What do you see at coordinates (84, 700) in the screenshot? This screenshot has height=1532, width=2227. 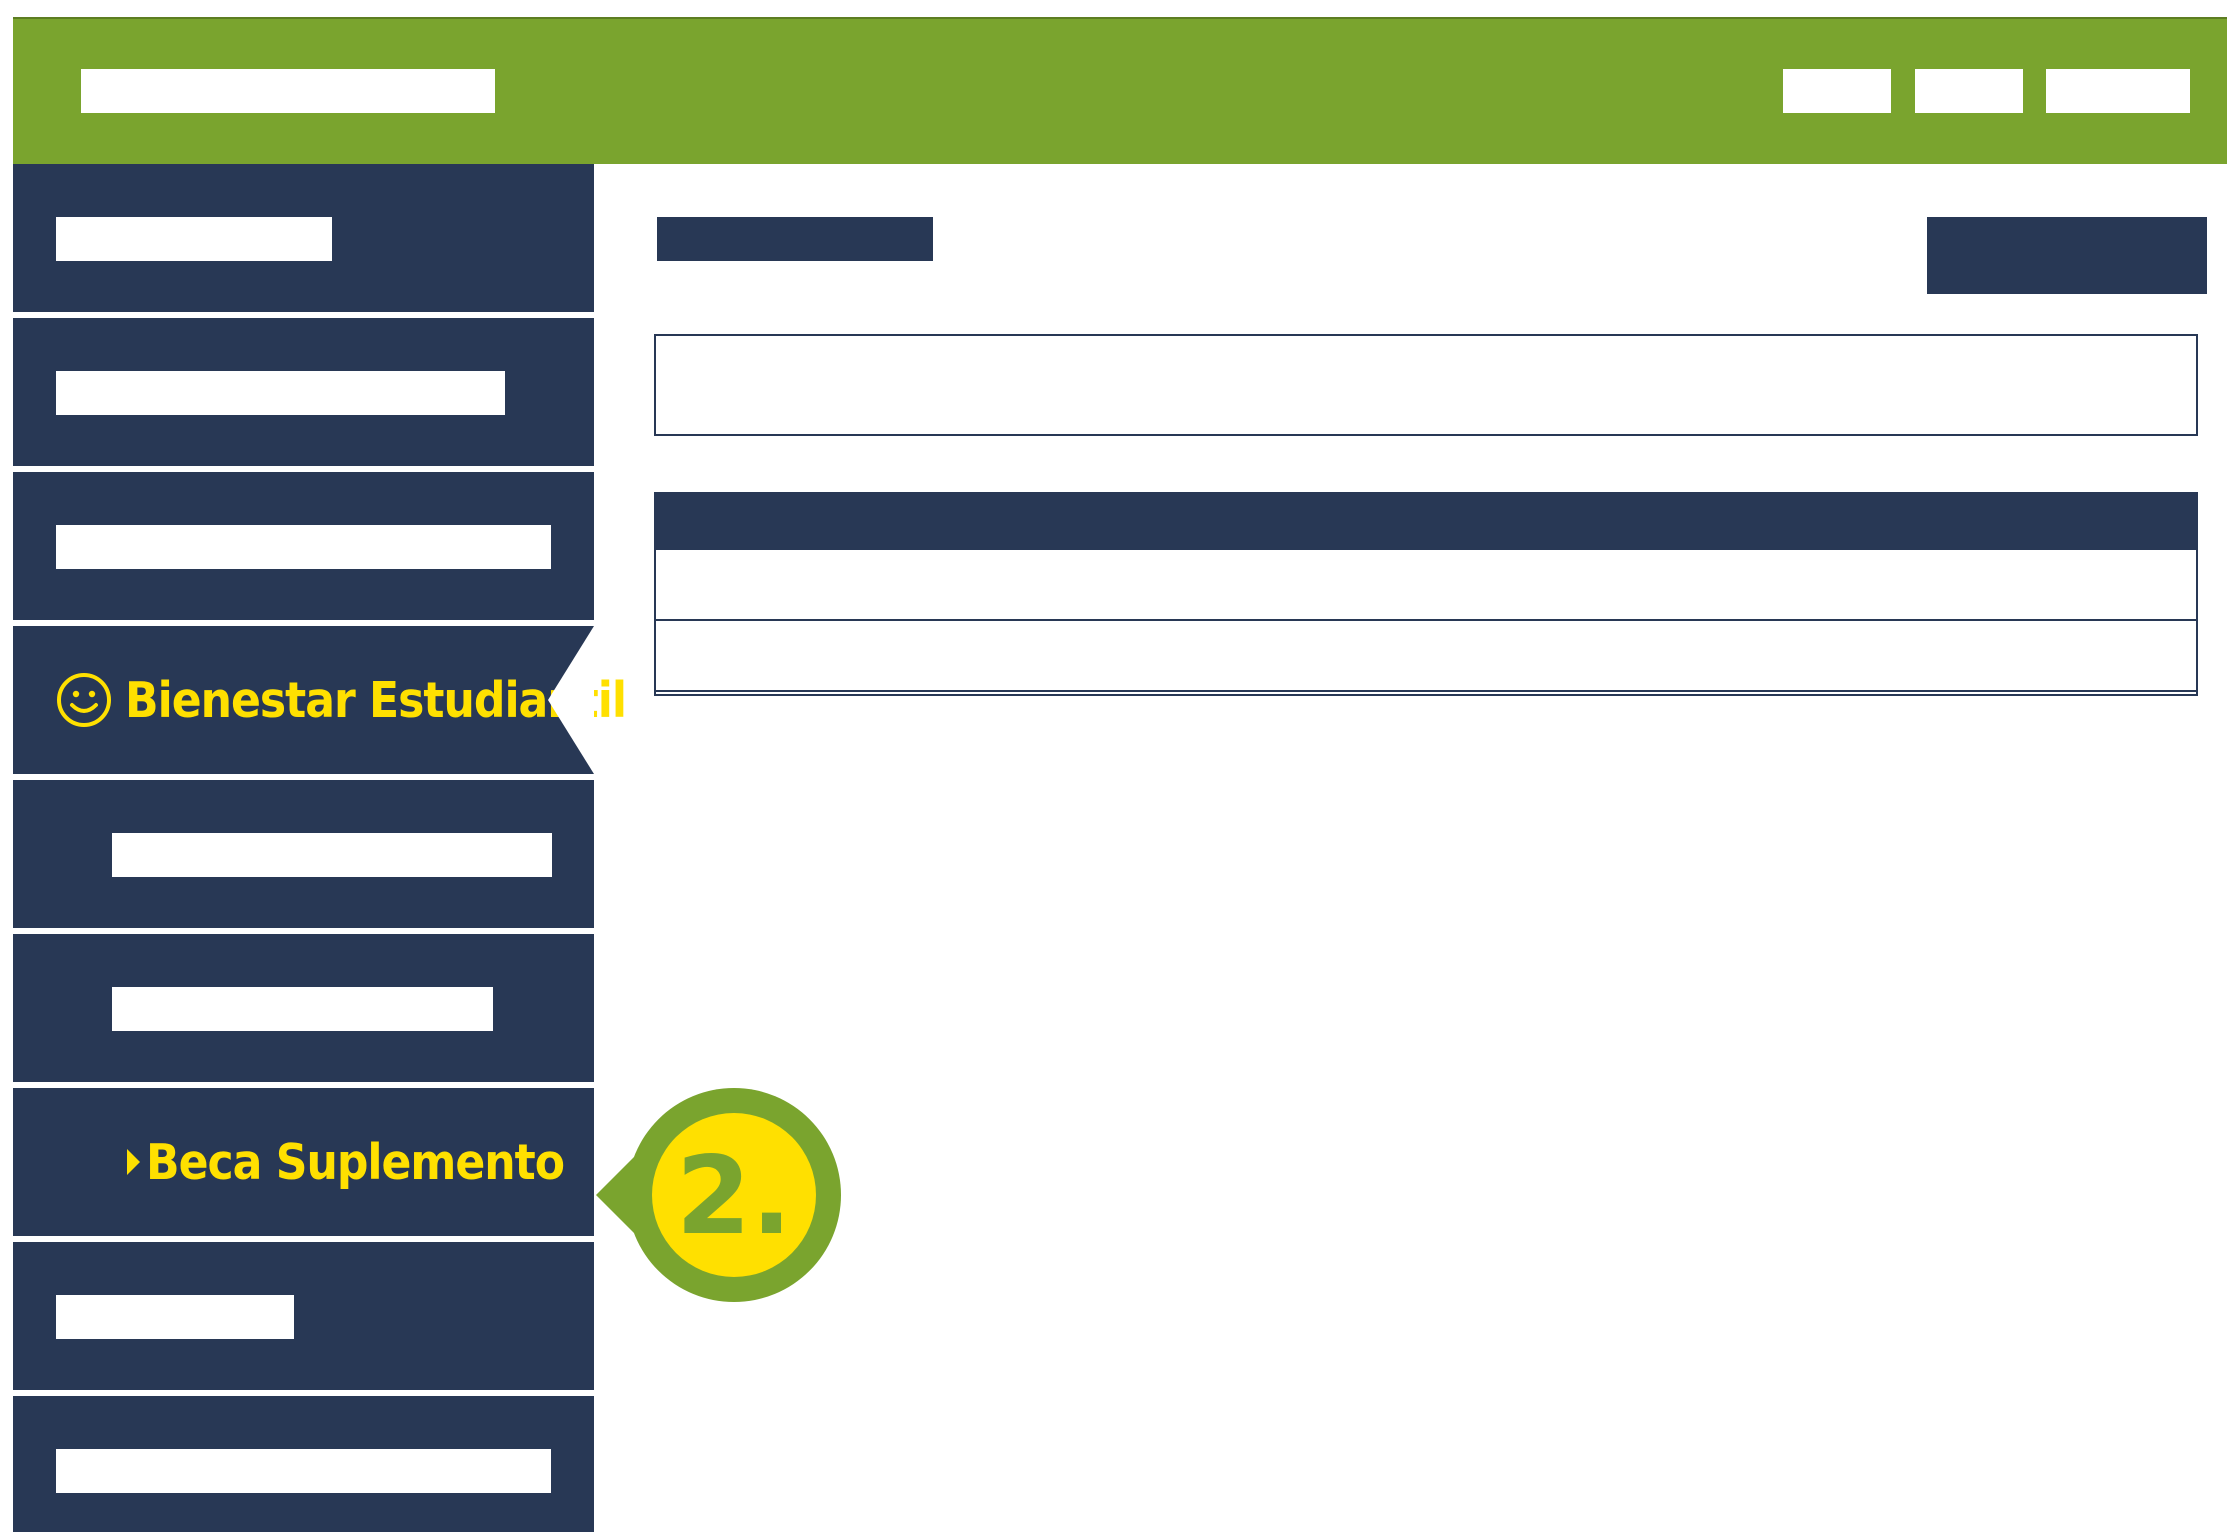 I see `smiley-icon` at bounding box center [84, 700].